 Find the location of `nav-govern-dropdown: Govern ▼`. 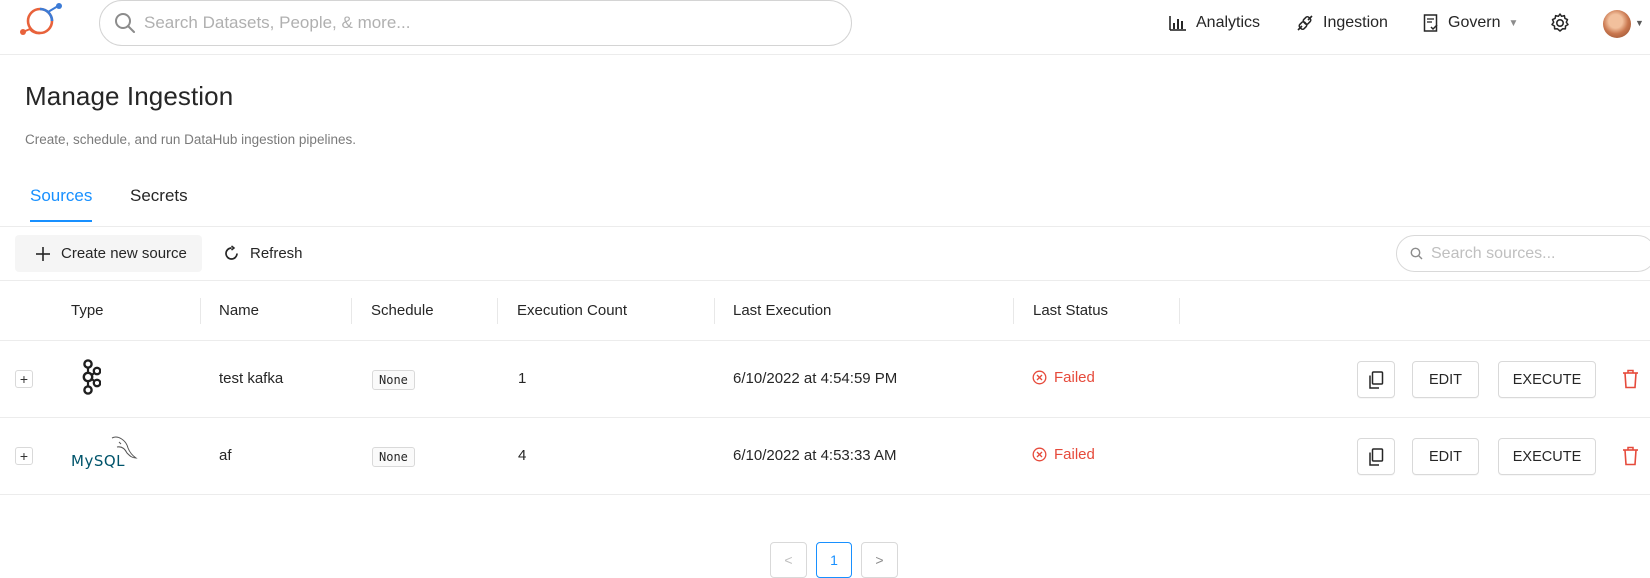

nav-govern-dropdown: Govern ▼ is located at coordinates (1470, 23).